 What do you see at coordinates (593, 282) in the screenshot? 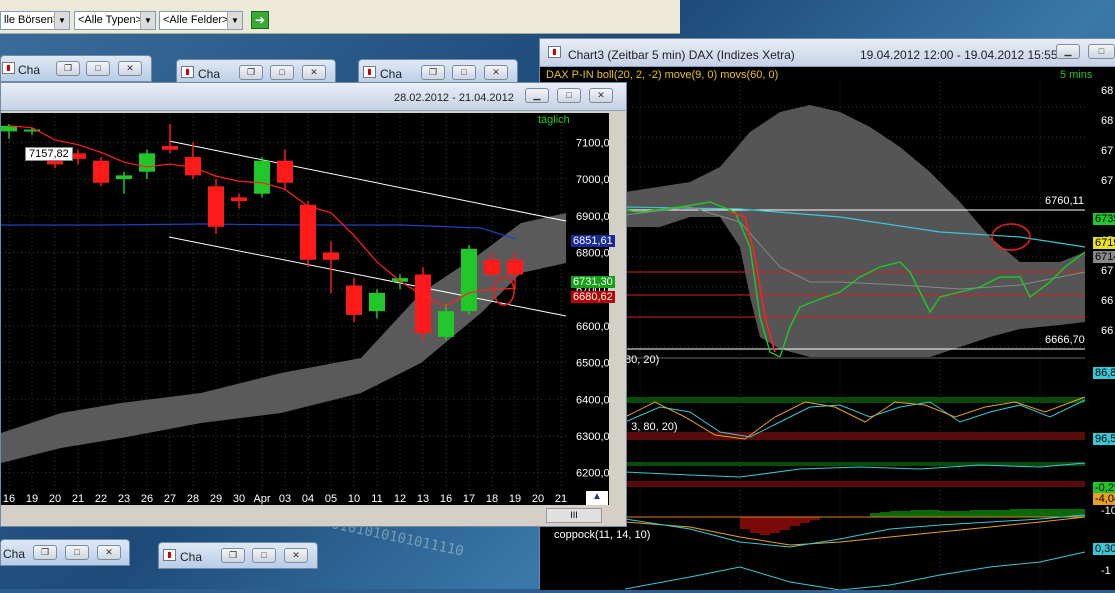
I see `price-tag-green: 6731,30` at bounding box center [593, 282].